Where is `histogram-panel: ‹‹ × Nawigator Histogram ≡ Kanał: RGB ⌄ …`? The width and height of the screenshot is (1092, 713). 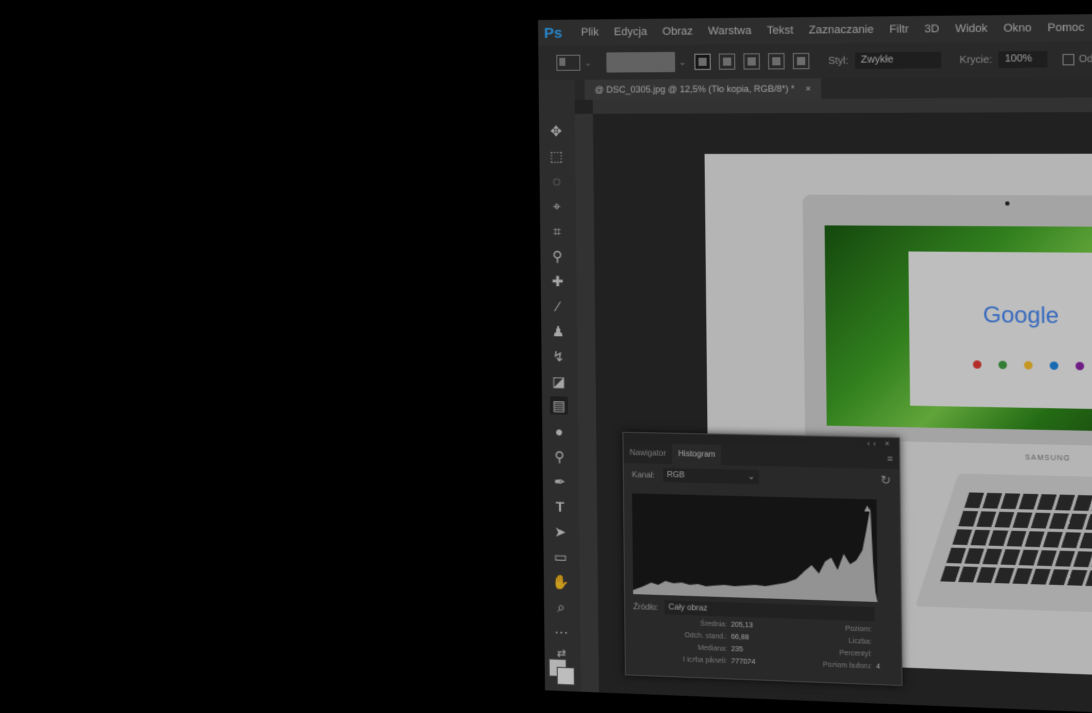
histogram-panel: ‹‹ × Nawigator Histogram ≡ Kanał: RGB ⌄ … is located at coordinates (762, 559).